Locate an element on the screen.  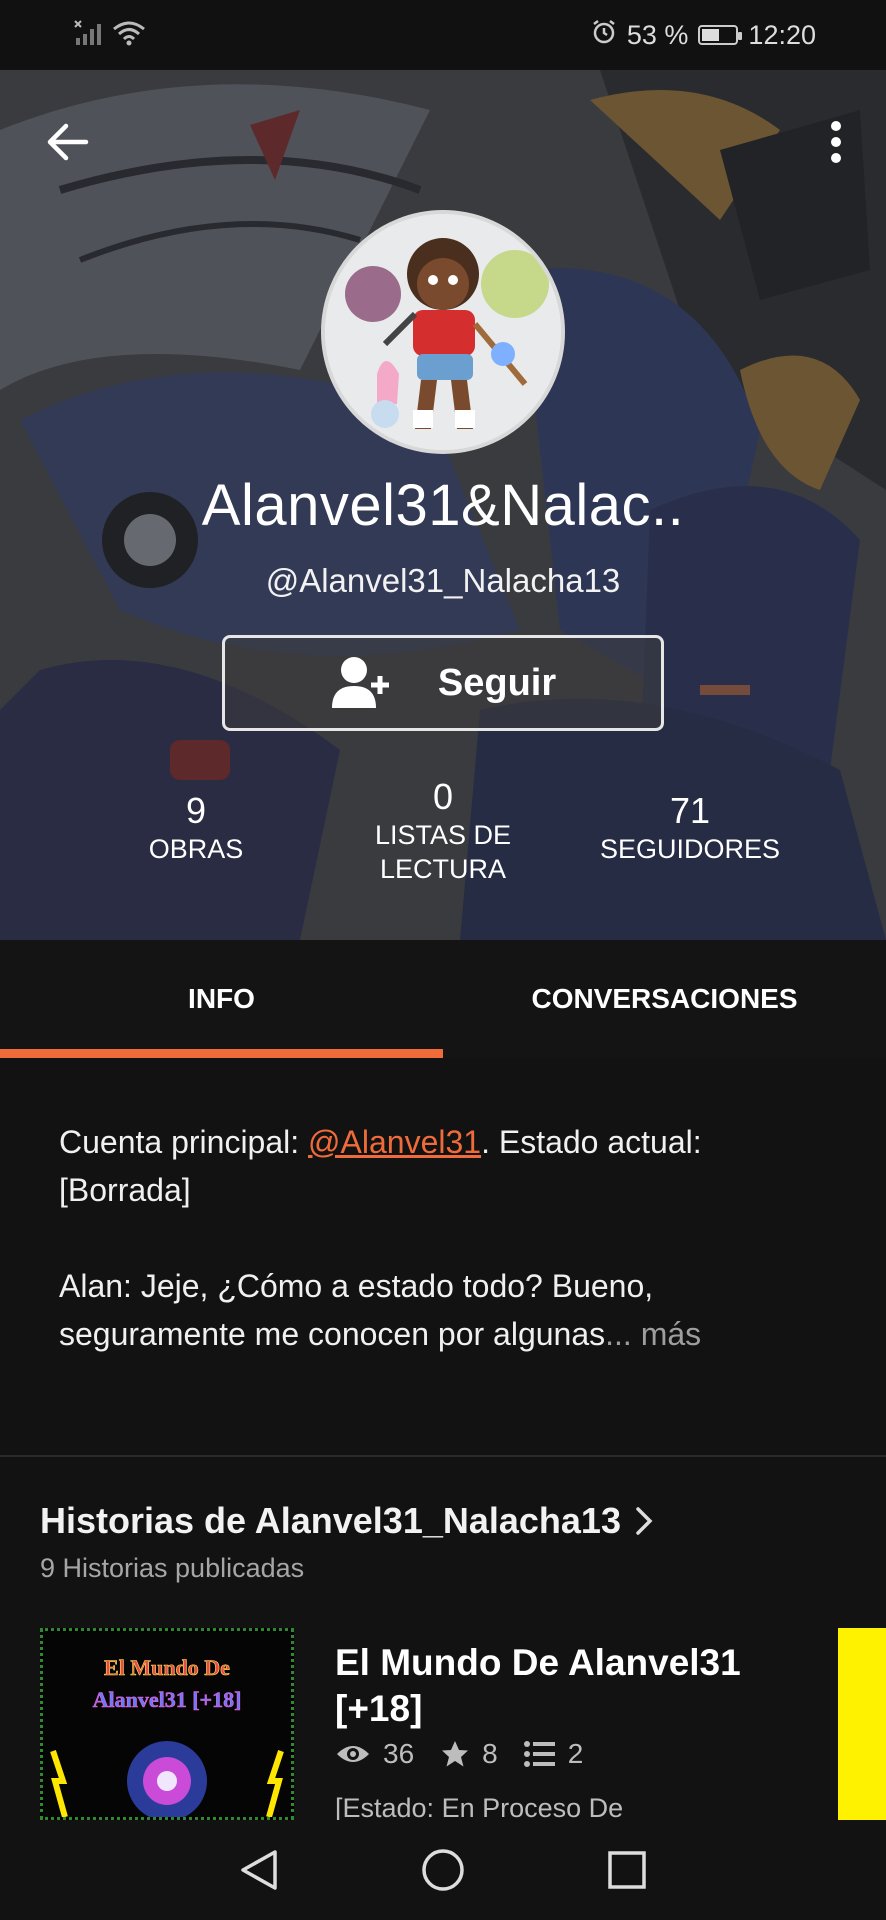
list-icon is located at coordinates (539, 1754).